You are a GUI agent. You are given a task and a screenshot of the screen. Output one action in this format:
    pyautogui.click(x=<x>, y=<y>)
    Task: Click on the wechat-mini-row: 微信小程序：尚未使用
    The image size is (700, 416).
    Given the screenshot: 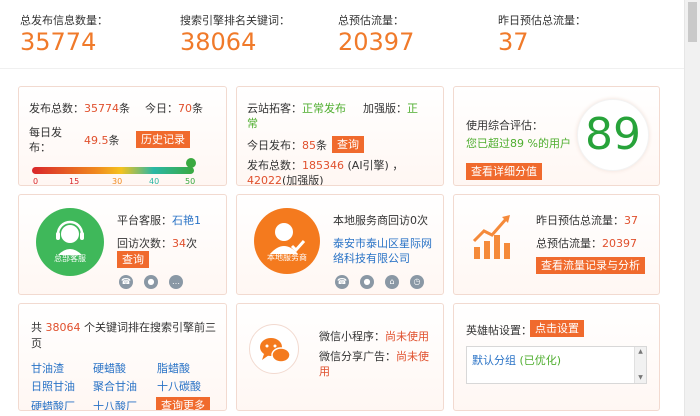 What is the action you would take?
    pyautogui.click(x=374, y=336)
    